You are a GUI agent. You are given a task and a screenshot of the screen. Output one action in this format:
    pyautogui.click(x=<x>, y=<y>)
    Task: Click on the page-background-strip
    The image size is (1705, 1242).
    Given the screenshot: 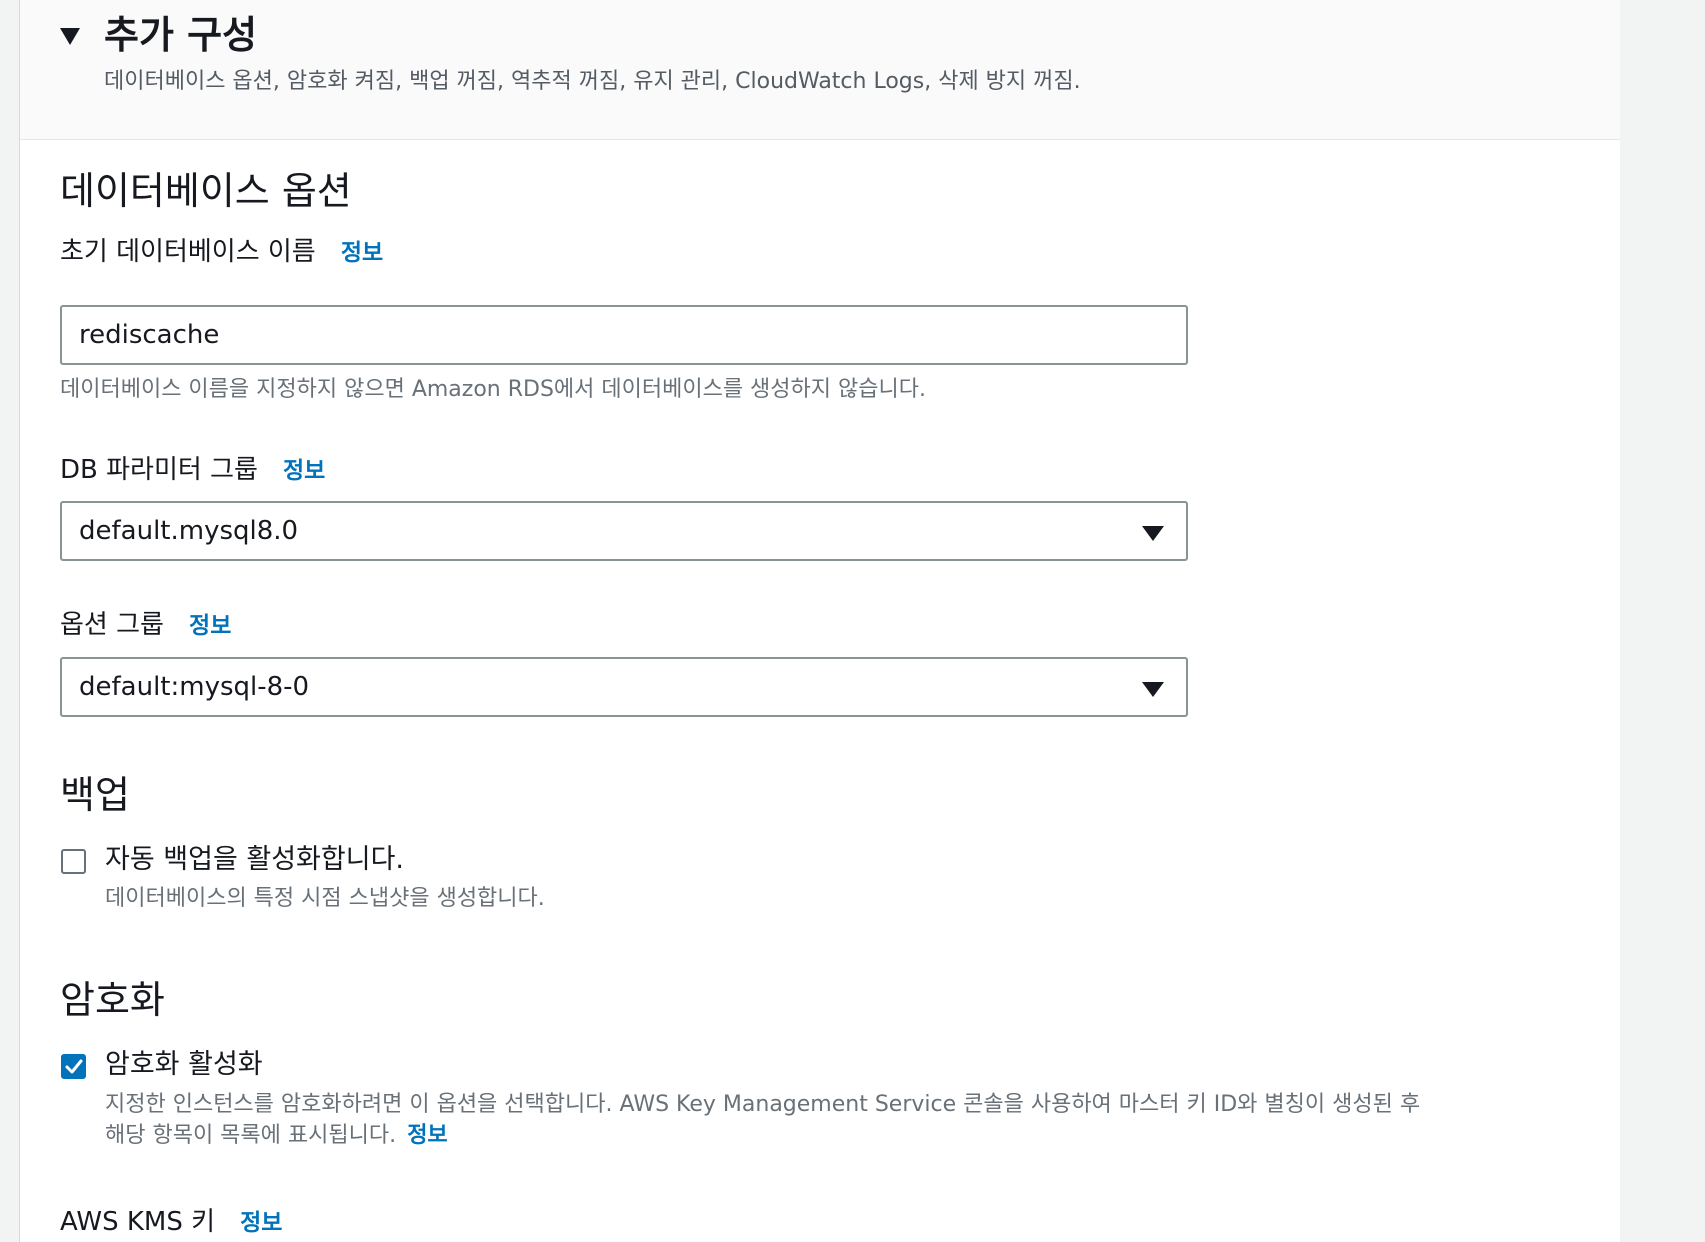 What is the action you would take?
    pyautogui.click(x=1662, y=621)
    